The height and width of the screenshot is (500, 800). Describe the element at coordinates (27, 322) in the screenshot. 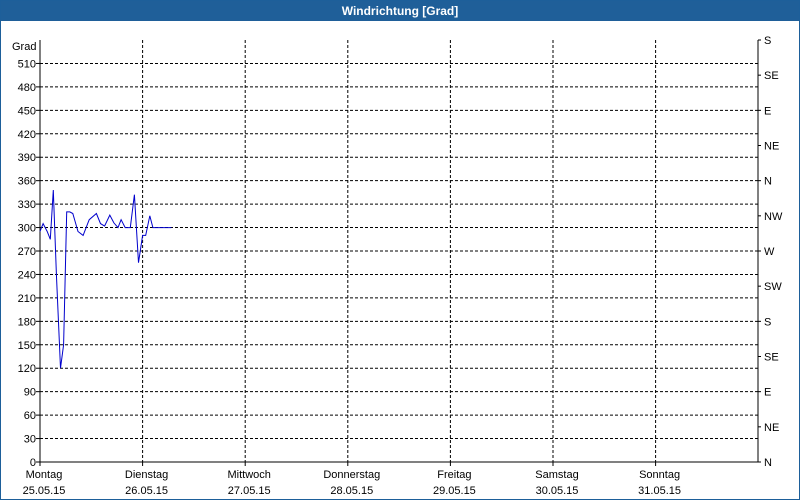

I see `y-tick-label: 180` at that location.